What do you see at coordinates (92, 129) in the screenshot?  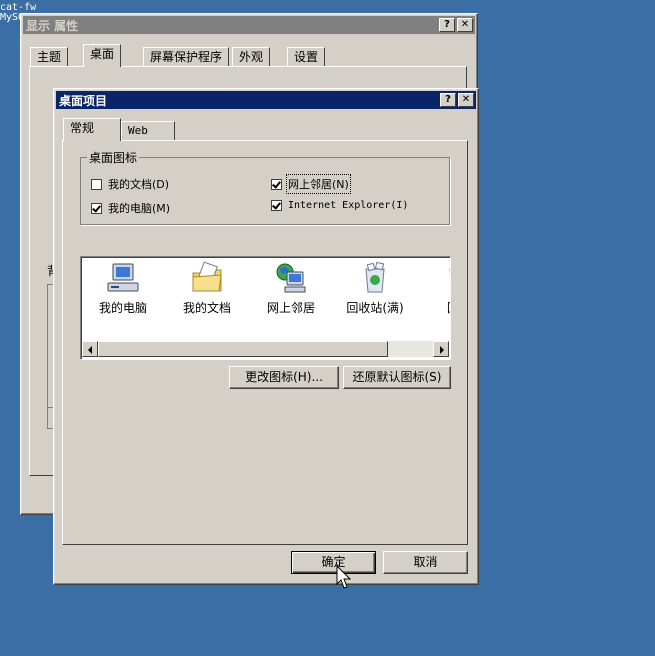 I see `tab-general: 常规` at bounding box center [92, 129].